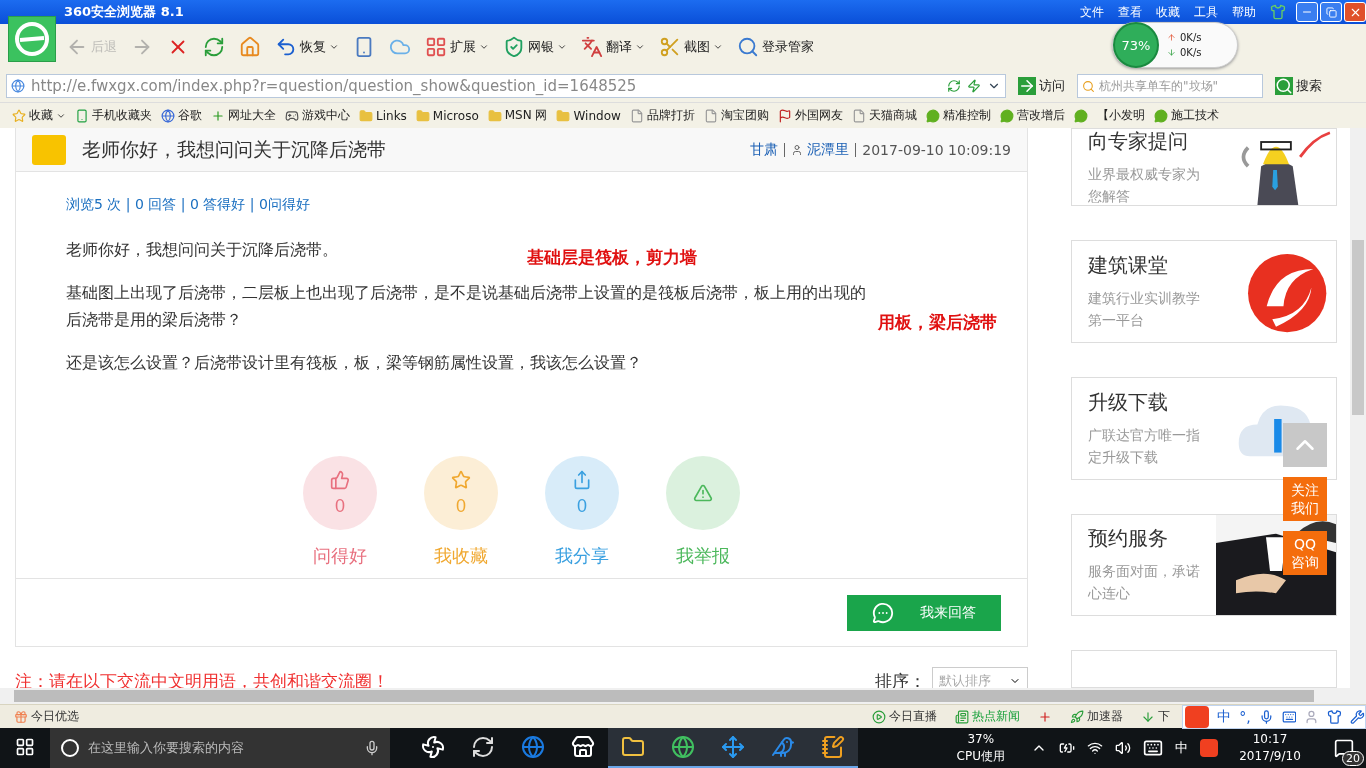 The width and height of the screenshot is (1366, 768). What do you see at coordinates (1224, 717) in the screenshot?
I see `ime-mode: 中` at bounding box center [1224, 717].